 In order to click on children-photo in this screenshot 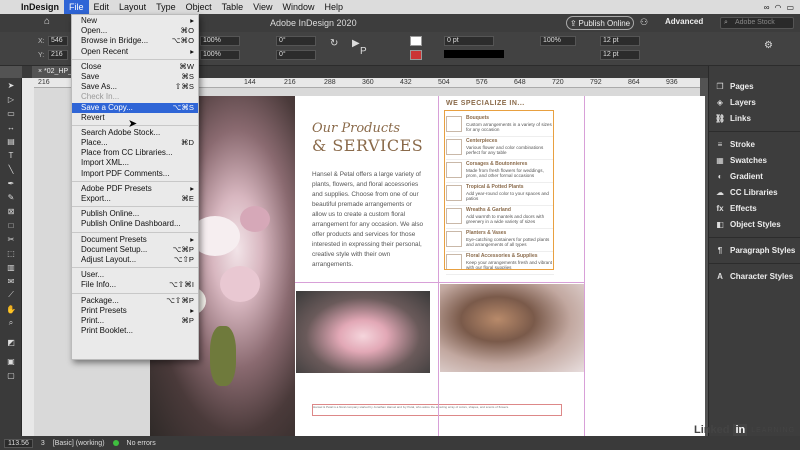, I will do `click(512, 328)`.